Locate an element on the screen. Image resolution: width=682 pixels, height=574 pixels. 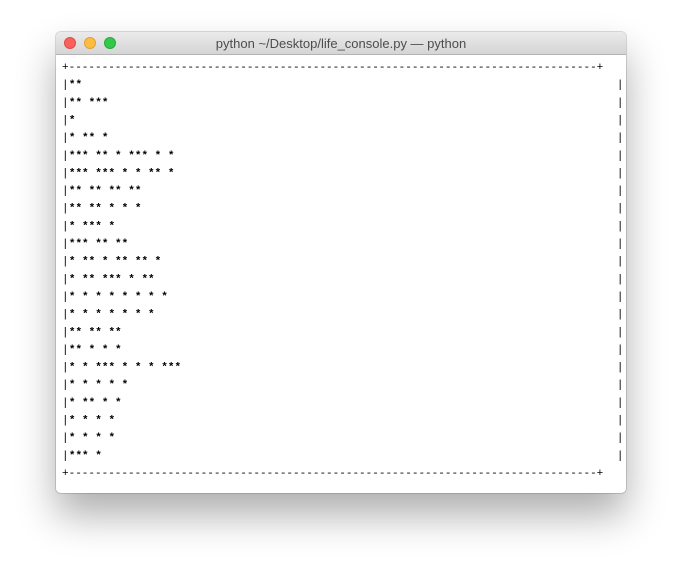
board-row: *** ** * *** * * is located at coordinates (122, 156).